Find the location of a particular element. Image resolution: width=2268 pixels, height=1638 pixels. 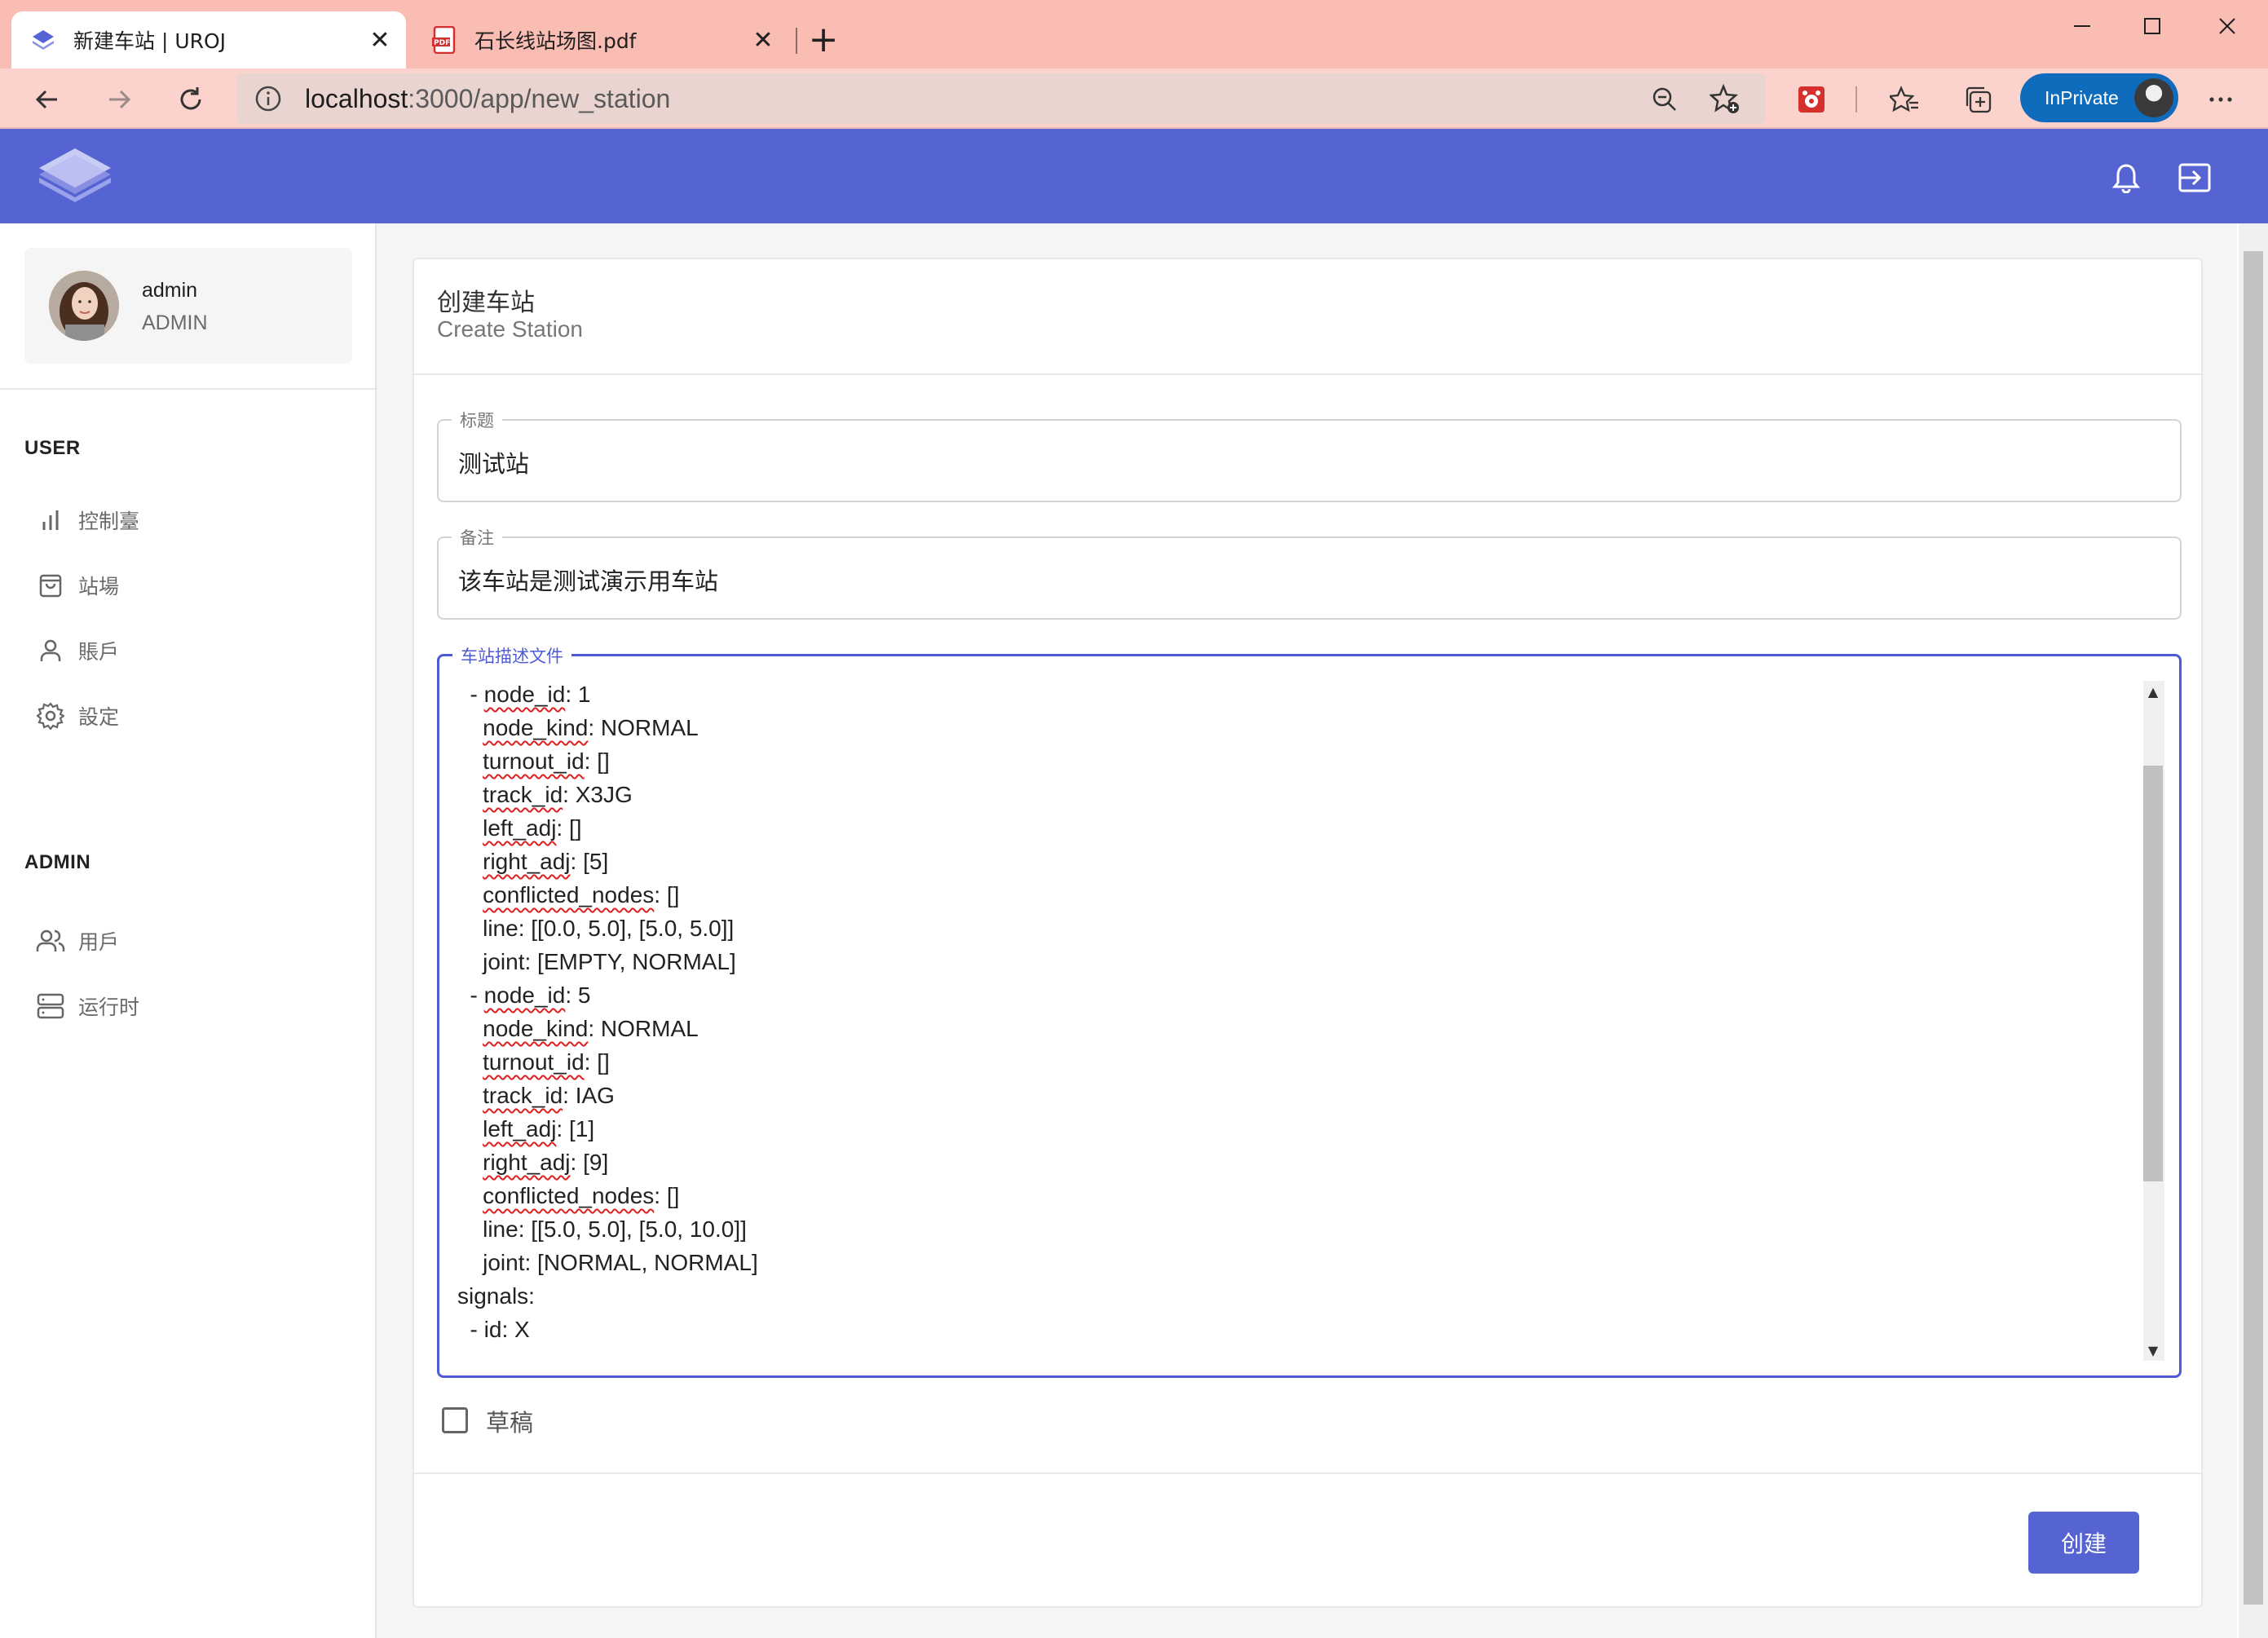

code-line: line: [[0.0, 5.0], [5.0, 5.0]] is located at coordinates (596, 929).